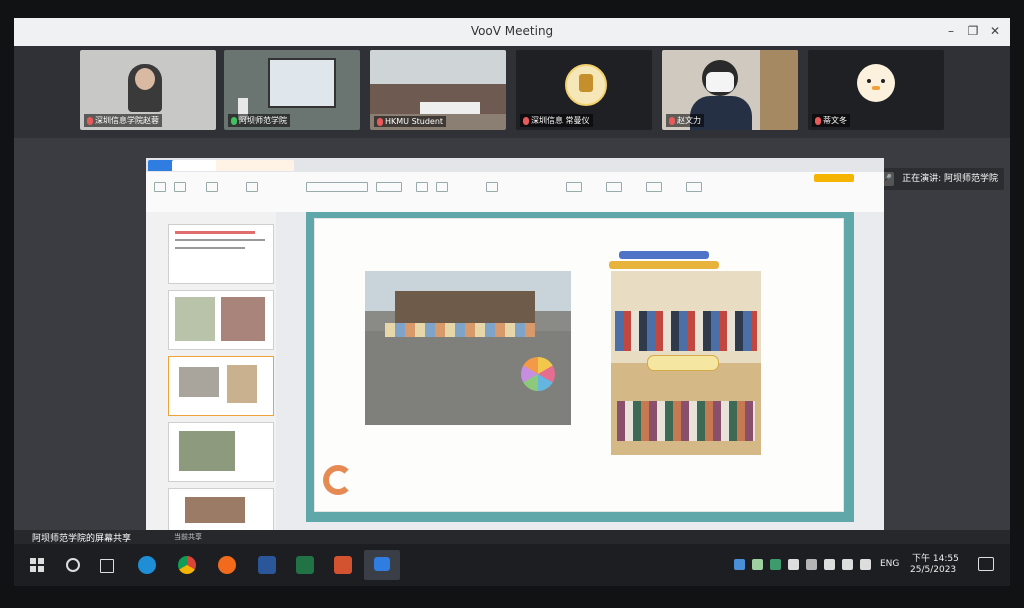 The image size is (1024, 608). I want to click on participant-tile: 蒂文冬, so click(876, 90).